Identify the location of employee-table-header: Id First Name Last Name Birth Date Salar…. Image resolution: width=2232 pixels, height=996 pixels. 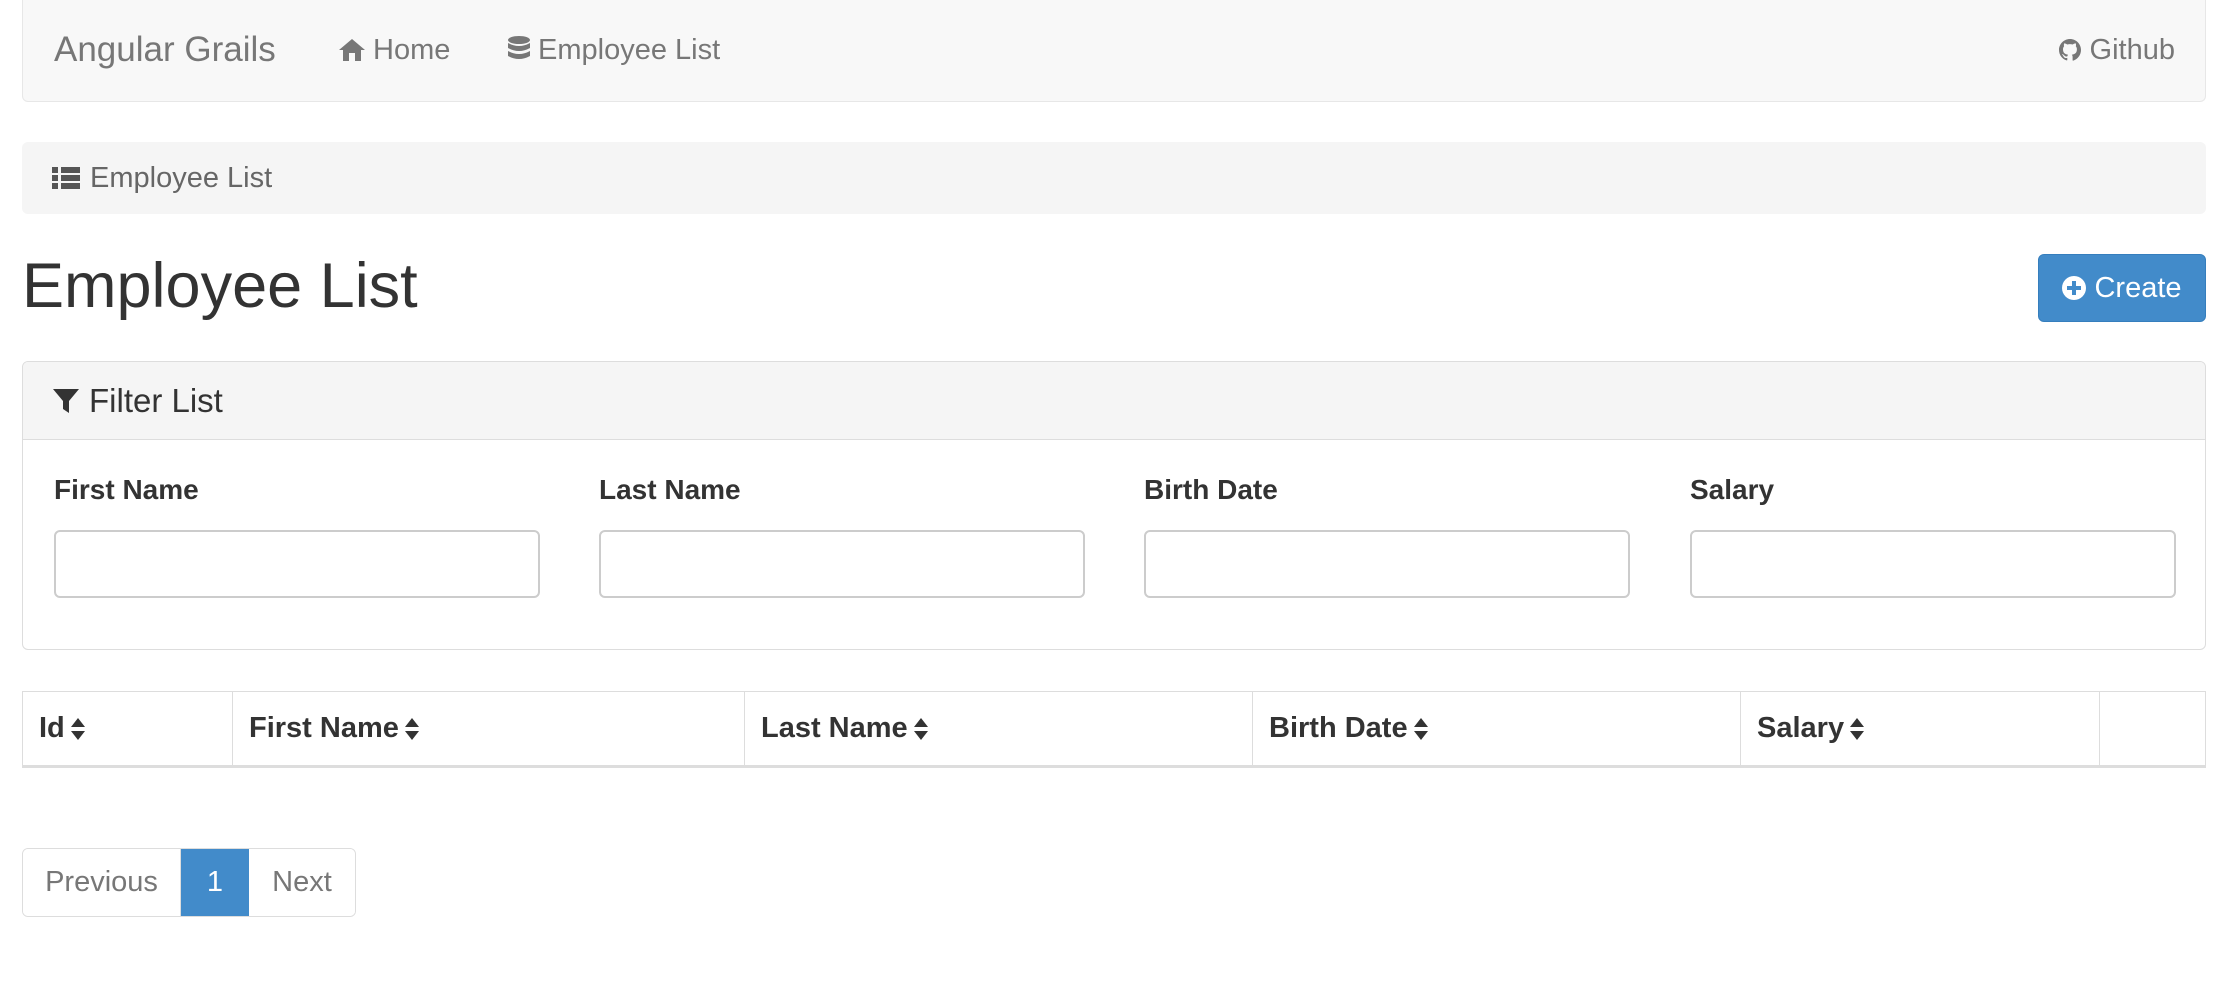
(1114, 729).